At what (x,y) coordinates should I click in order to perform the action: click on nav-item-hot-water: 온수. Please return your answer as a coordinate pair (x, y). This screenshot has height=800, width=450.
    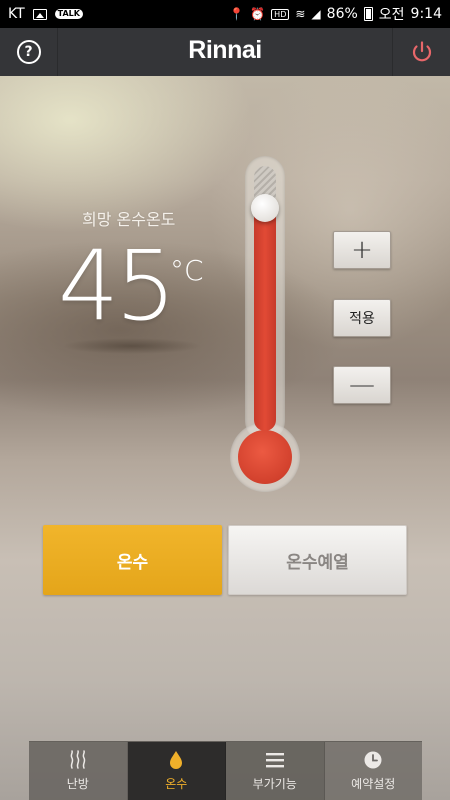
    Looking at the image, I should click on (176, 771).